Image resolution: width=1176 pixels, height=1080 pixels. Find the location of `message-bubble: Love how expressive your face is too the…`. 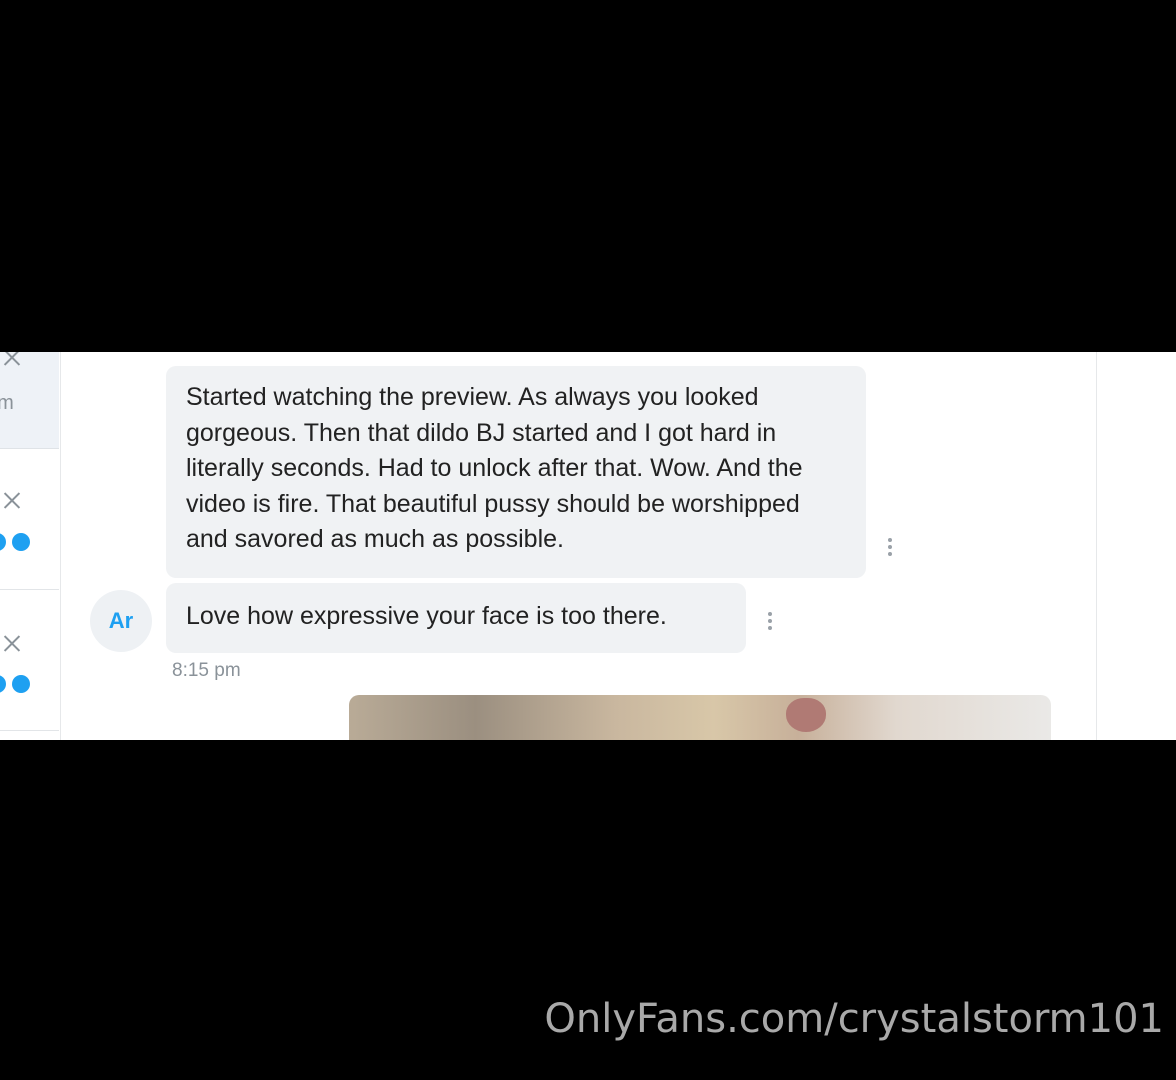

message-bubble: Love how expressive your face is too the… is located at coordinates (456, 618).